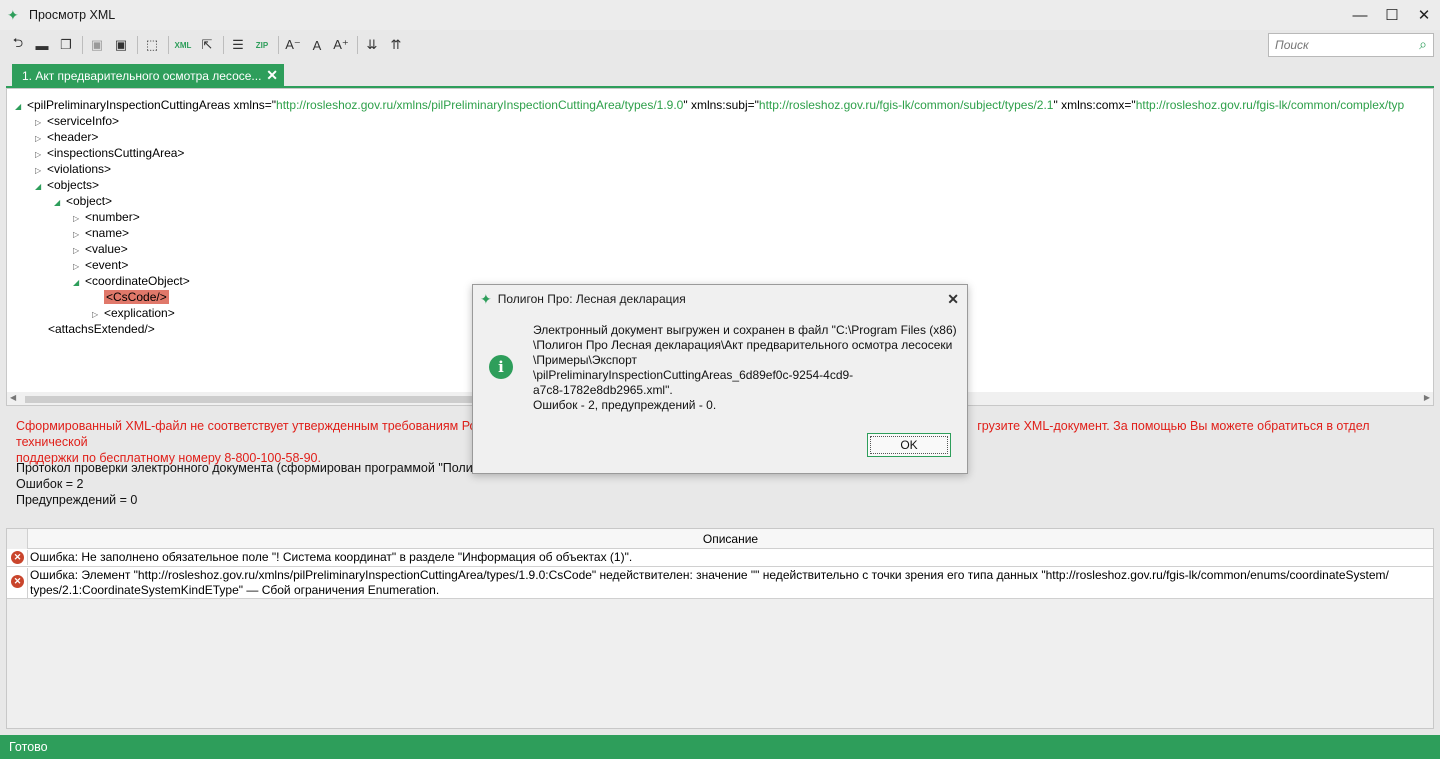 The image size is (1440, 759). Describe the element at coordinates (72, 15) in the screenshot. I see `window-title: Просмотр XML` at that location.